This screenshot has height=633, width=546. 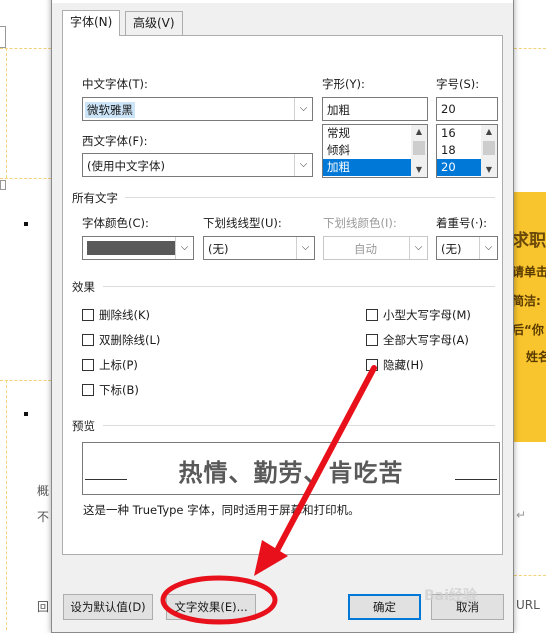 I want to click on document-edge-box, so click(x=3, y=37).